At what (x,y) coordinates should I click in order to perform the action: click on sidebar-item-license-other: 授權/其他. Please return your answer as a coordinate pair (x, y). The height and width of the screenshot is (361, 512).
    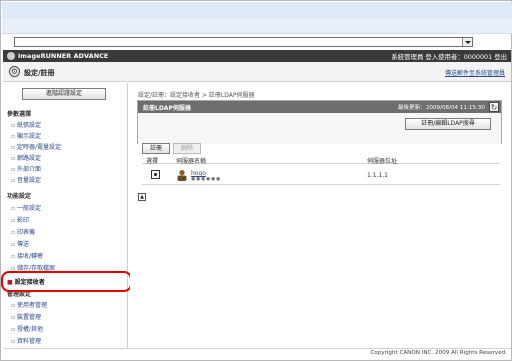
    Looking at the image, I should click on (27, 328).